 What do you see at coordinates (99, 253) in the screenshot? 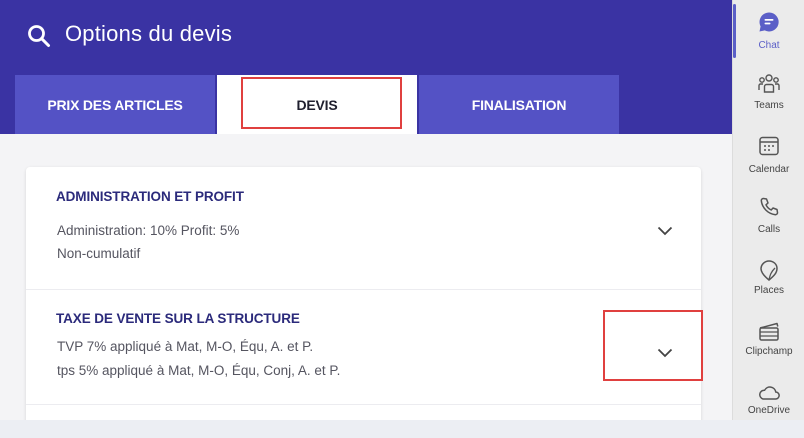
I see `section-detail: Non-cumulatif` at bounding box center [99, 253].